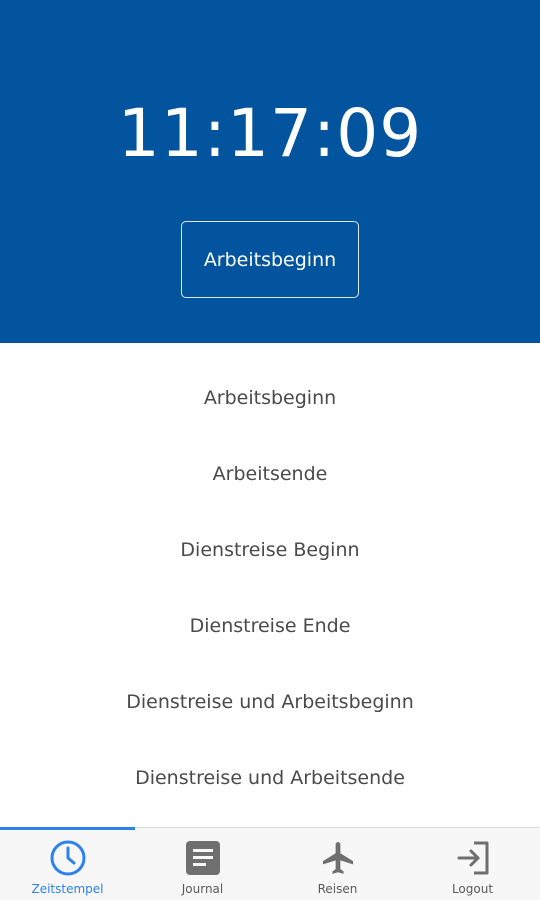  I want to click on menu-item-arbeitsbeginn: Arbeitsbeginn, so click(270, 398).